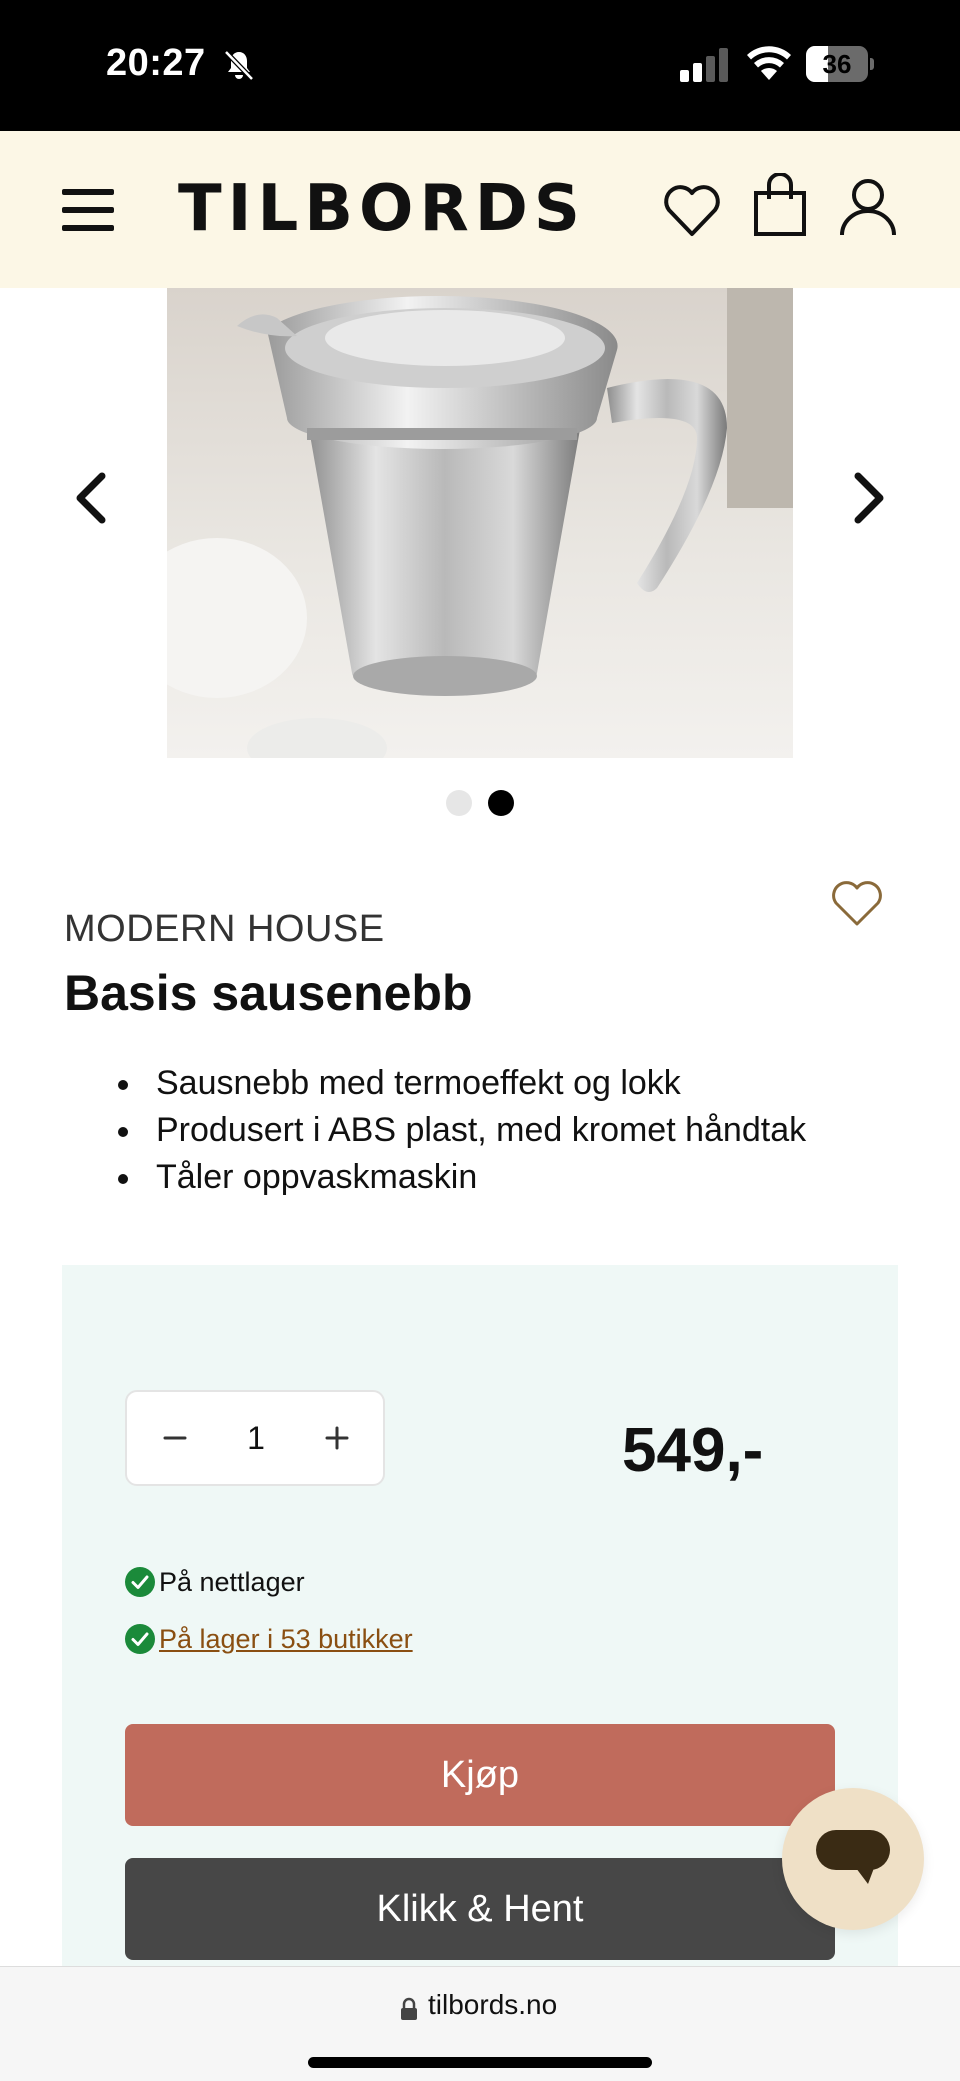 The width and height of the screenshot is (960, 2081). Describe the element at coordinates (704, 65) in the screenshot. I see `signal-icon` at that location.